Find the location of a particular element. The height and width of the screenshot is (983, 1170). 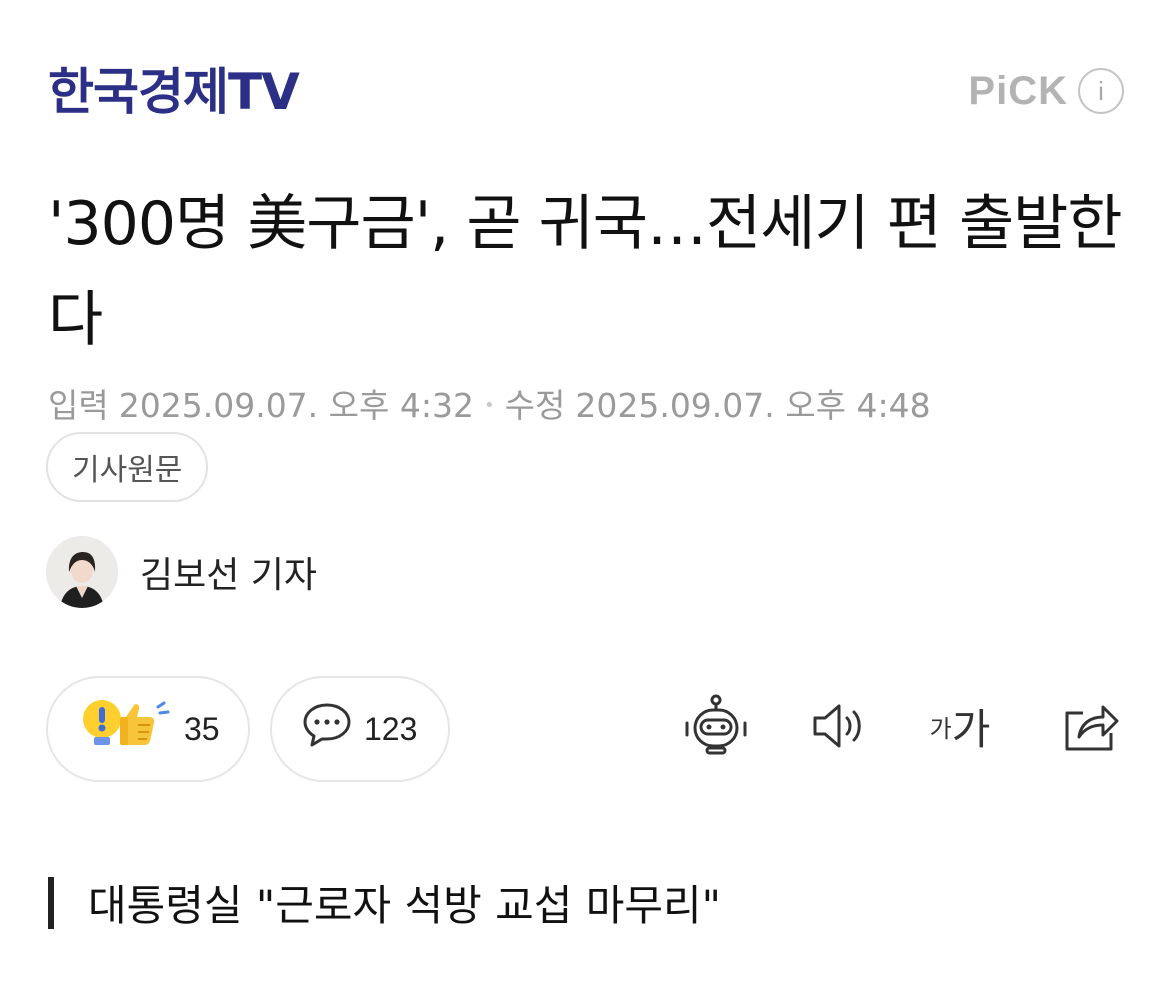

font-size-small: 가 is located at coordinates (940, 728).